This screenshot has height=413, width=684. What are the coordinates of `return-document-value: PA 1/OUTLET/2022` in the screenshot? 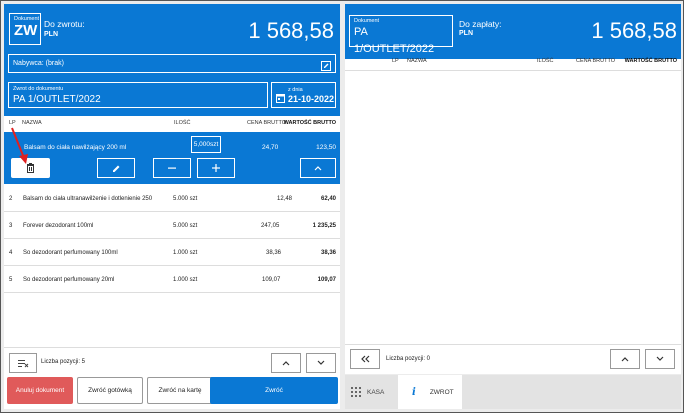 It's located at (57, 99).